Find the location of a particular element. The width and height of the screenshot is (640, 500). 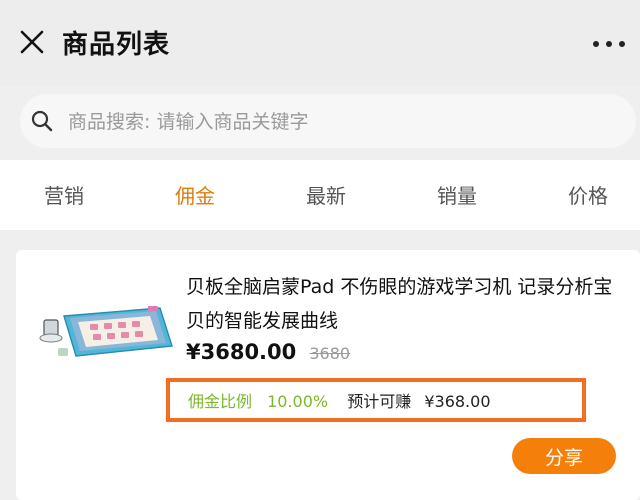

search-icon is located at coordinates (42, 121).